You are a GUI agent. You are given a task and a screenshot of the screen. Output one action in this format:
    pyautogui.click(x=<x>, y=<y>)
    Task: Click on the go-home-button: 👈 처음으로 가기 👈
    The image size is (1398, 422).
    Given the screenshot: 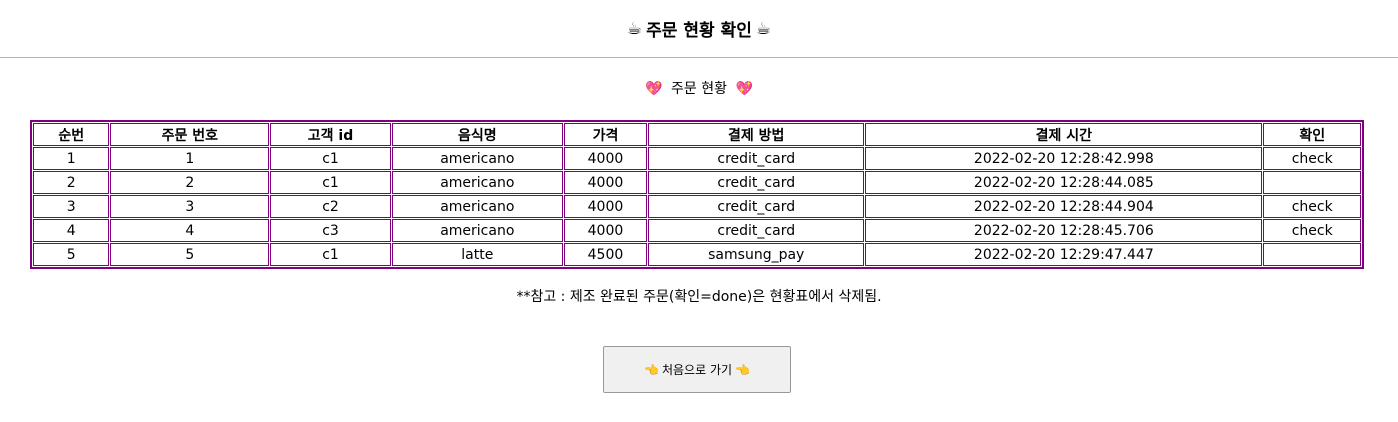 What is the action you would take?
    pyautogui.click(x=697, y=369)
    